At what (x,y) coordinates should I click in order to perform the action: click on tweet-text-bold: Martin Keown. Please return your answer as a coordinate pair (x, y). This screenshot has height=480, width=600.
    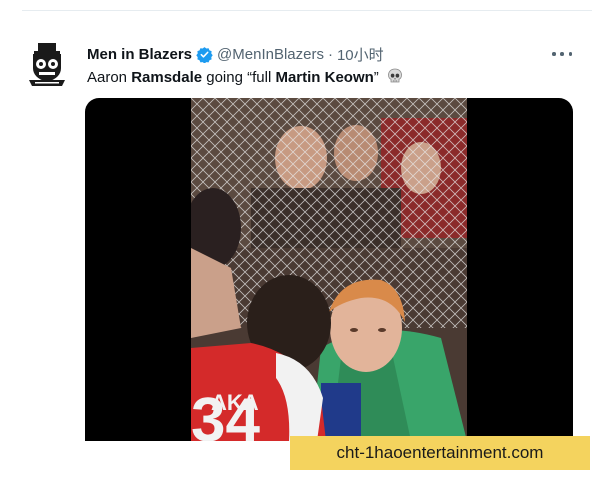
    Looking at the image, I should click on (324, 77).